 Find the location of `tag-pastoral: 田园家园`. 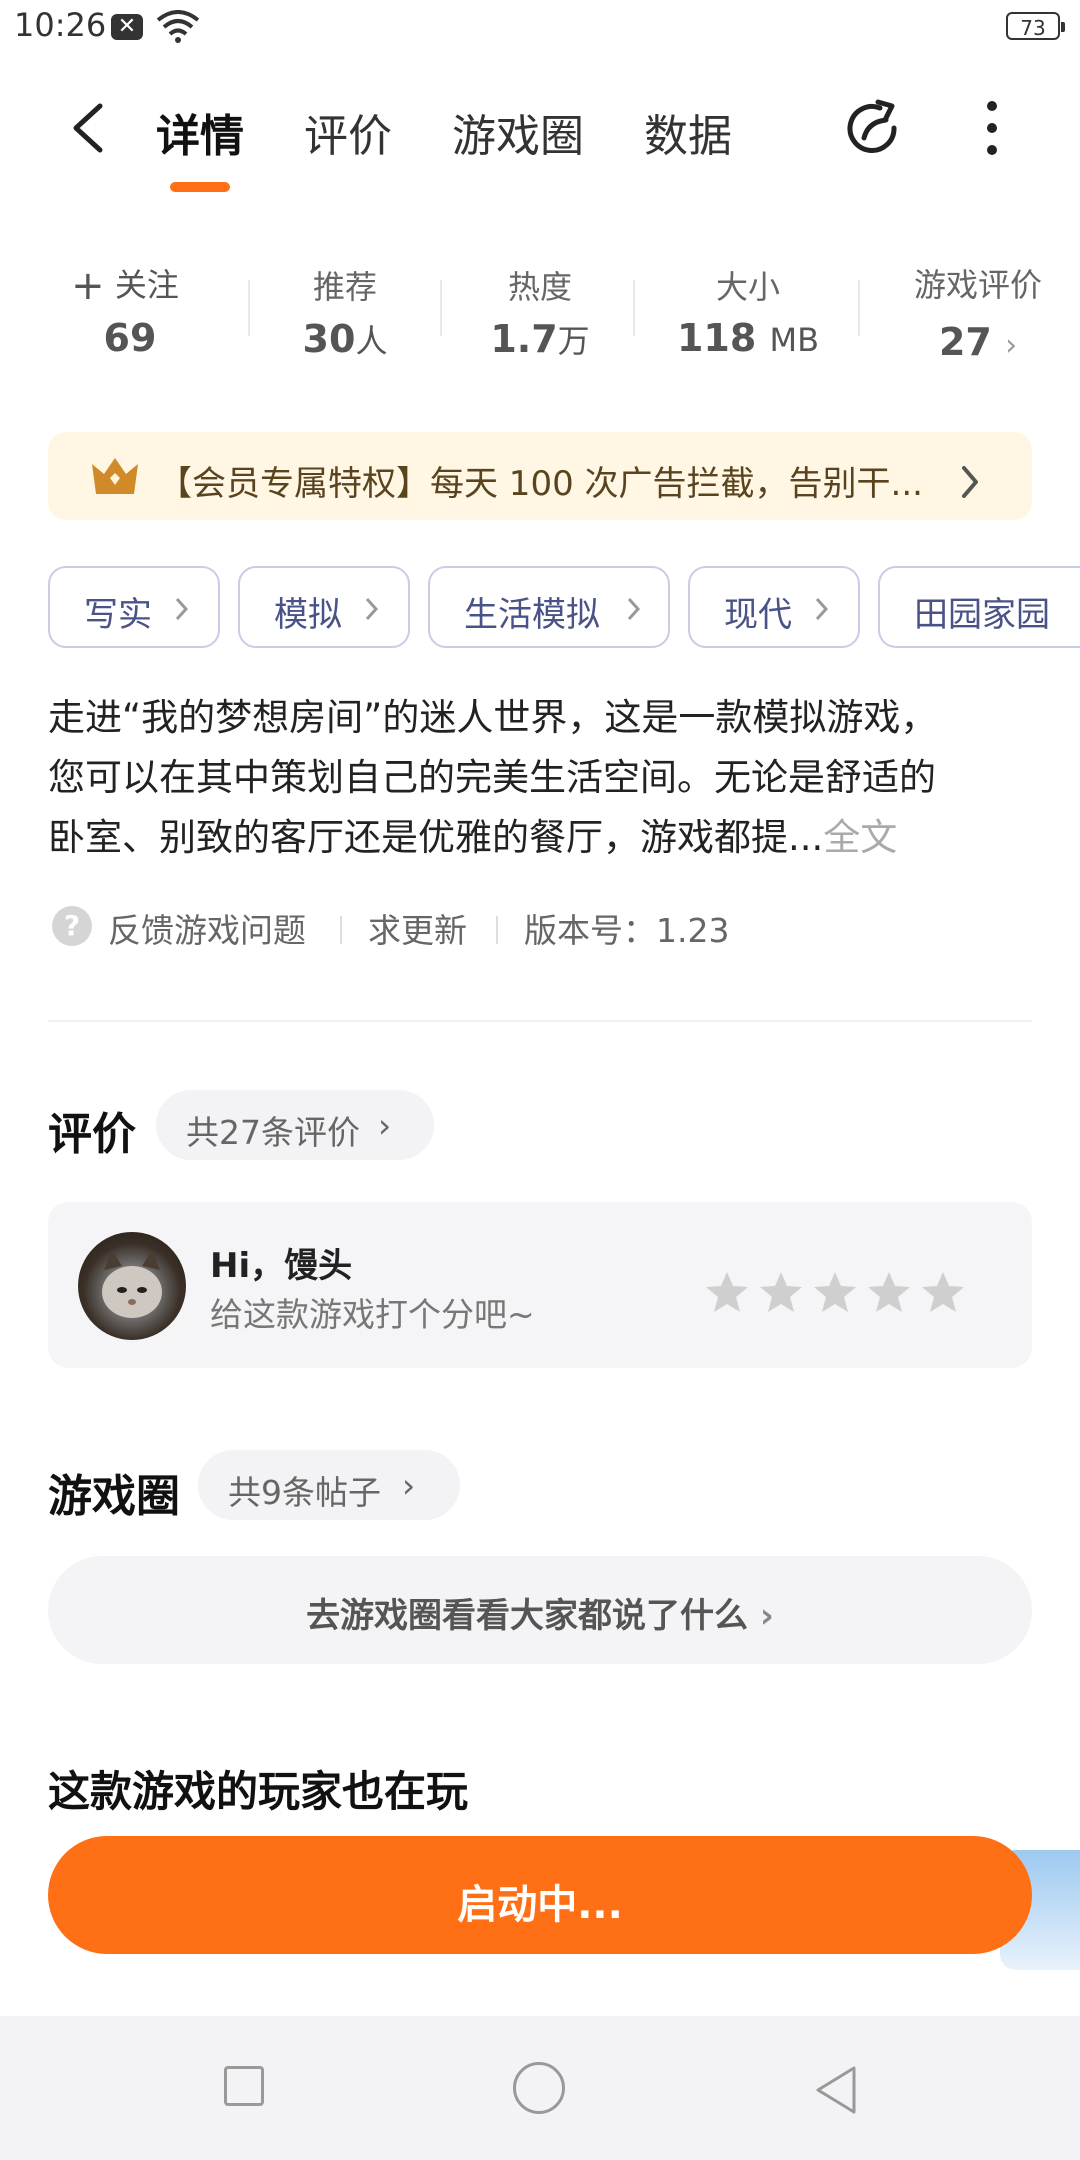

tag-pastoral: 田园家园 is located at coordinates (979, 607).